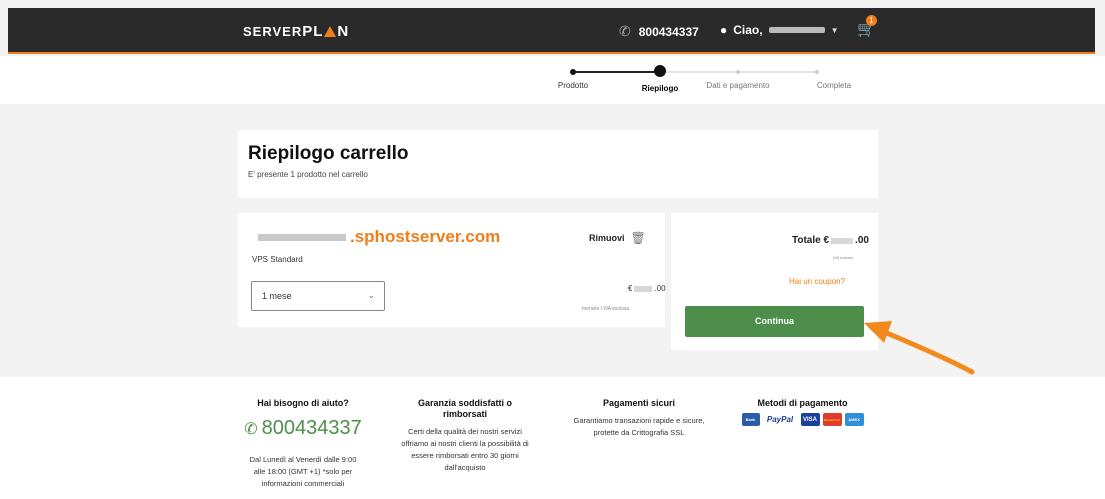  Describe the element at coordinates (630, 288) in the screenshot. I see `price-currency: €` at that location.